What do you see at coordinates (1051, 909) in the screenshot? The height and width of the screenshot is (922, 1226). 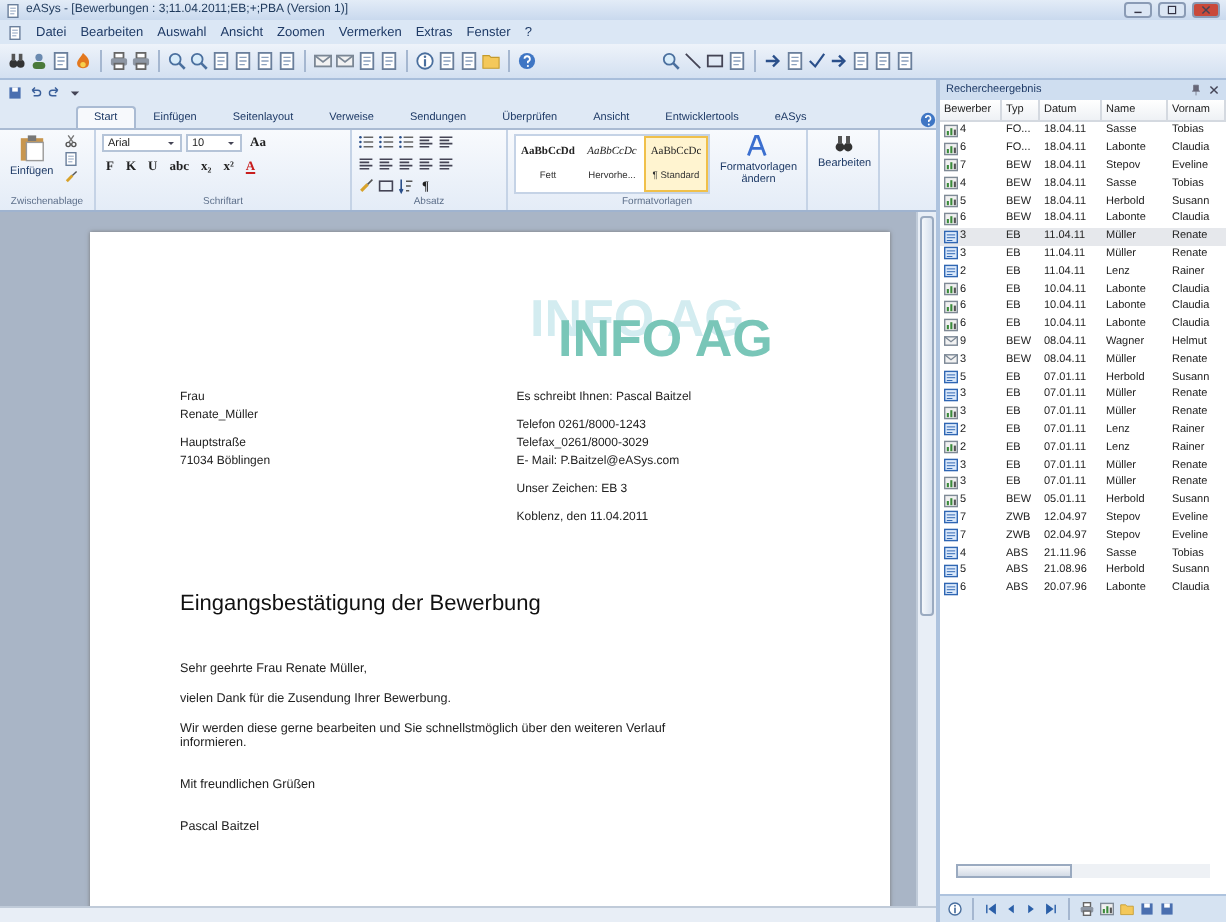 I see `last-icon` at bounding box center [1051, 909].